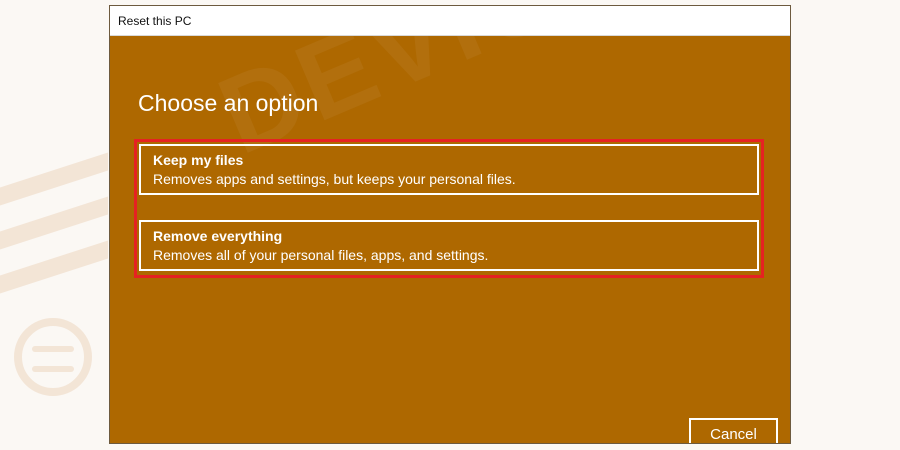  Describe the element at coordinates (450, 21) in the screenshot. I see `window-titlebar: Reset this PC` at that location.